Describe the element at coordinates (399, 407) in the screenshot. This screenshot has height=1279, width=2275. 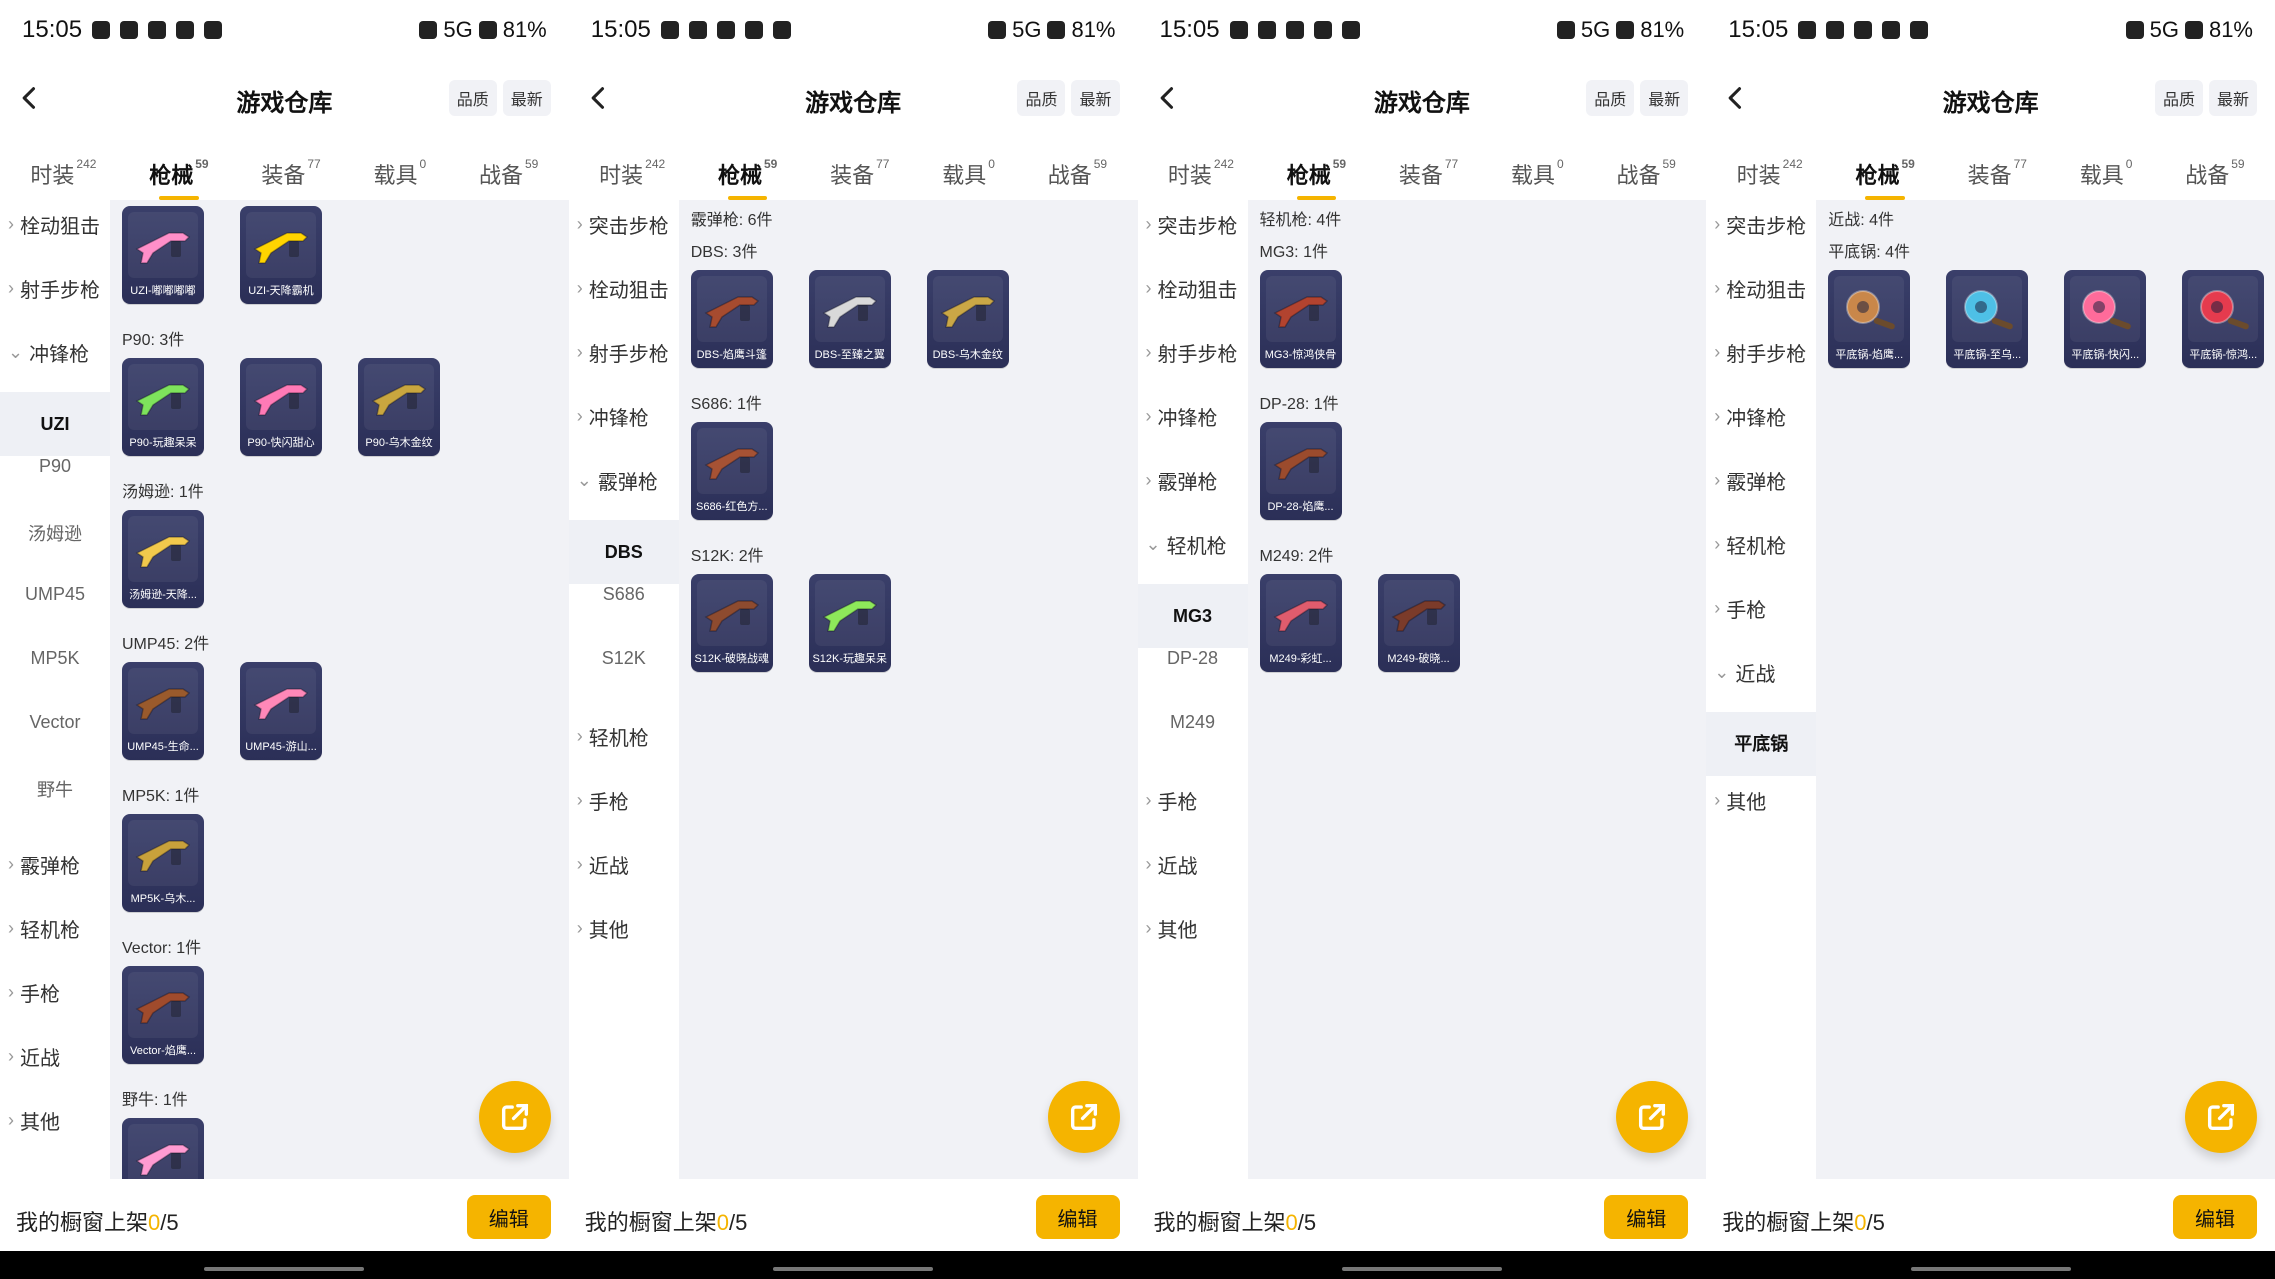
I see `item-card: P90-乌木金纹` at that location.